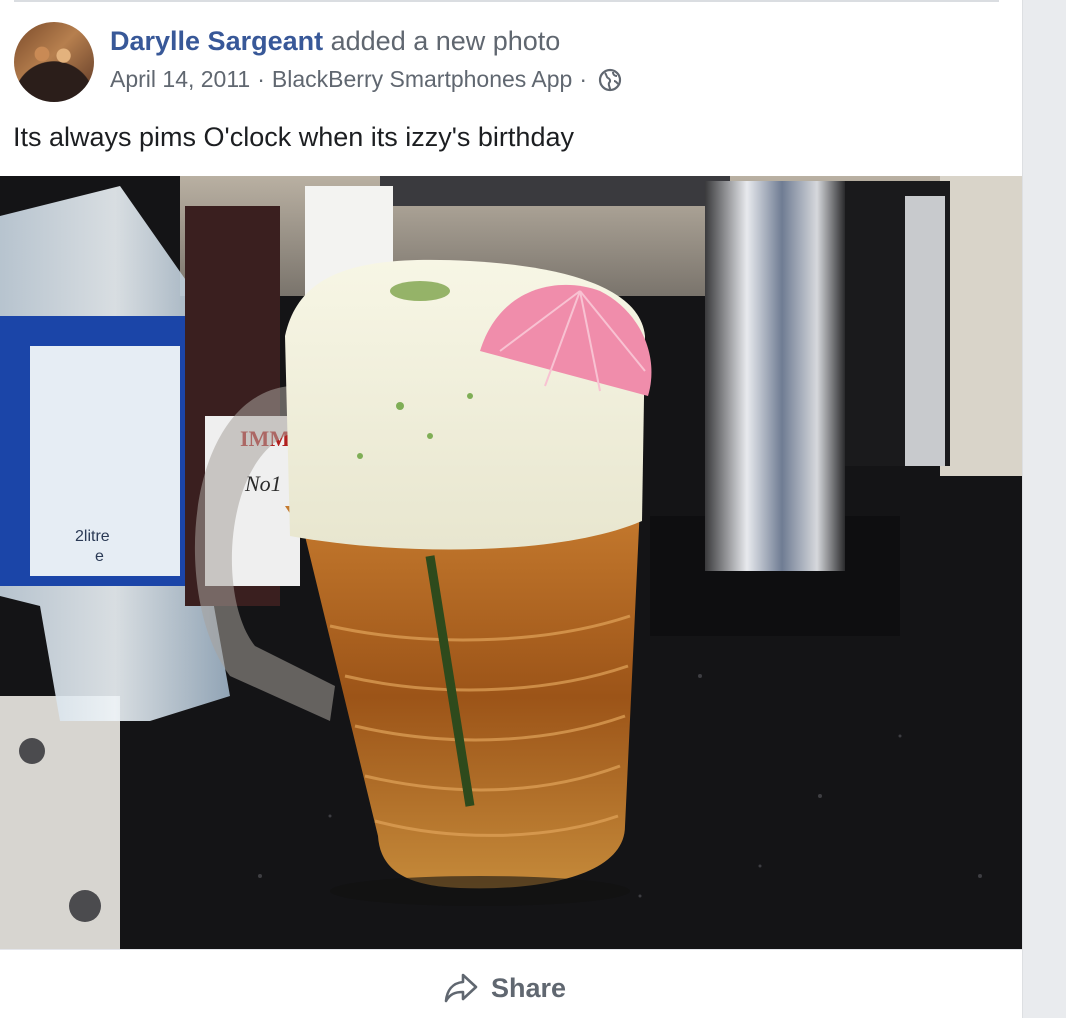 Image resolution: width=1066 pixels, height=1018 pixels. I want to click on share-label: Share, so click(529, 987).